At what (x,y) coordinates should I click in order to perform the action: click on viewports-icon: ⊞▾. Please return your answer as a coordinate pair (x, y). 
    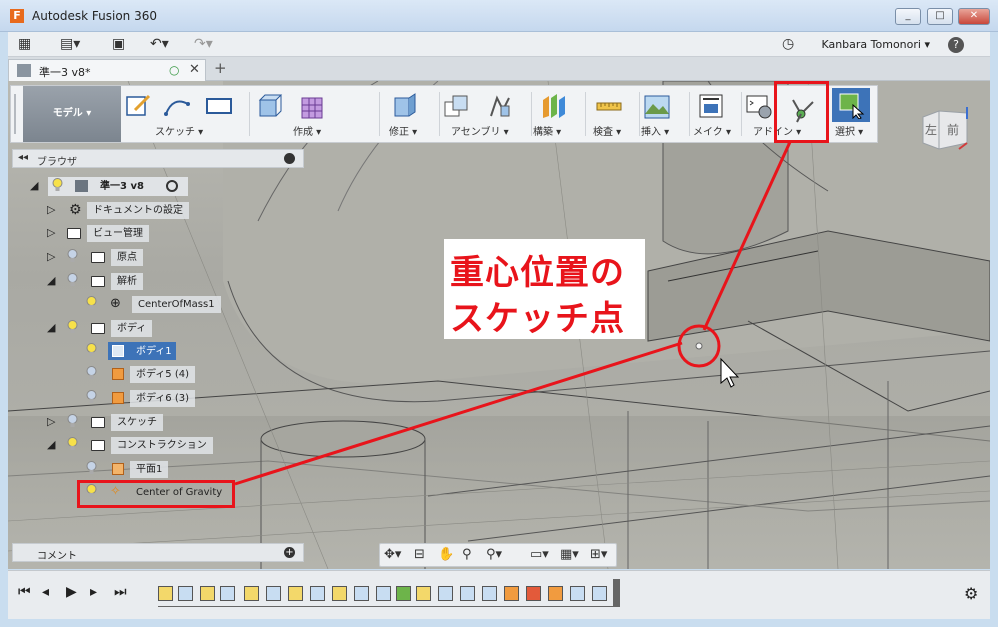
    Looking at the image, I should click on (598, 554).